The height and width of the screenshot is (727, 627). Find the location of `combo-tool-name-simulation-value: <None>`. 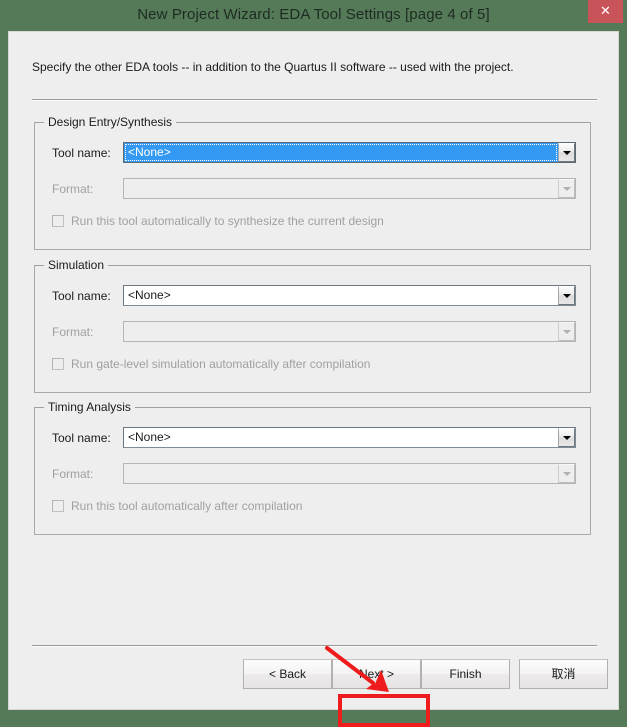

combo-tool-name-simulation-value: <None> is located at coordinates (149, 295).